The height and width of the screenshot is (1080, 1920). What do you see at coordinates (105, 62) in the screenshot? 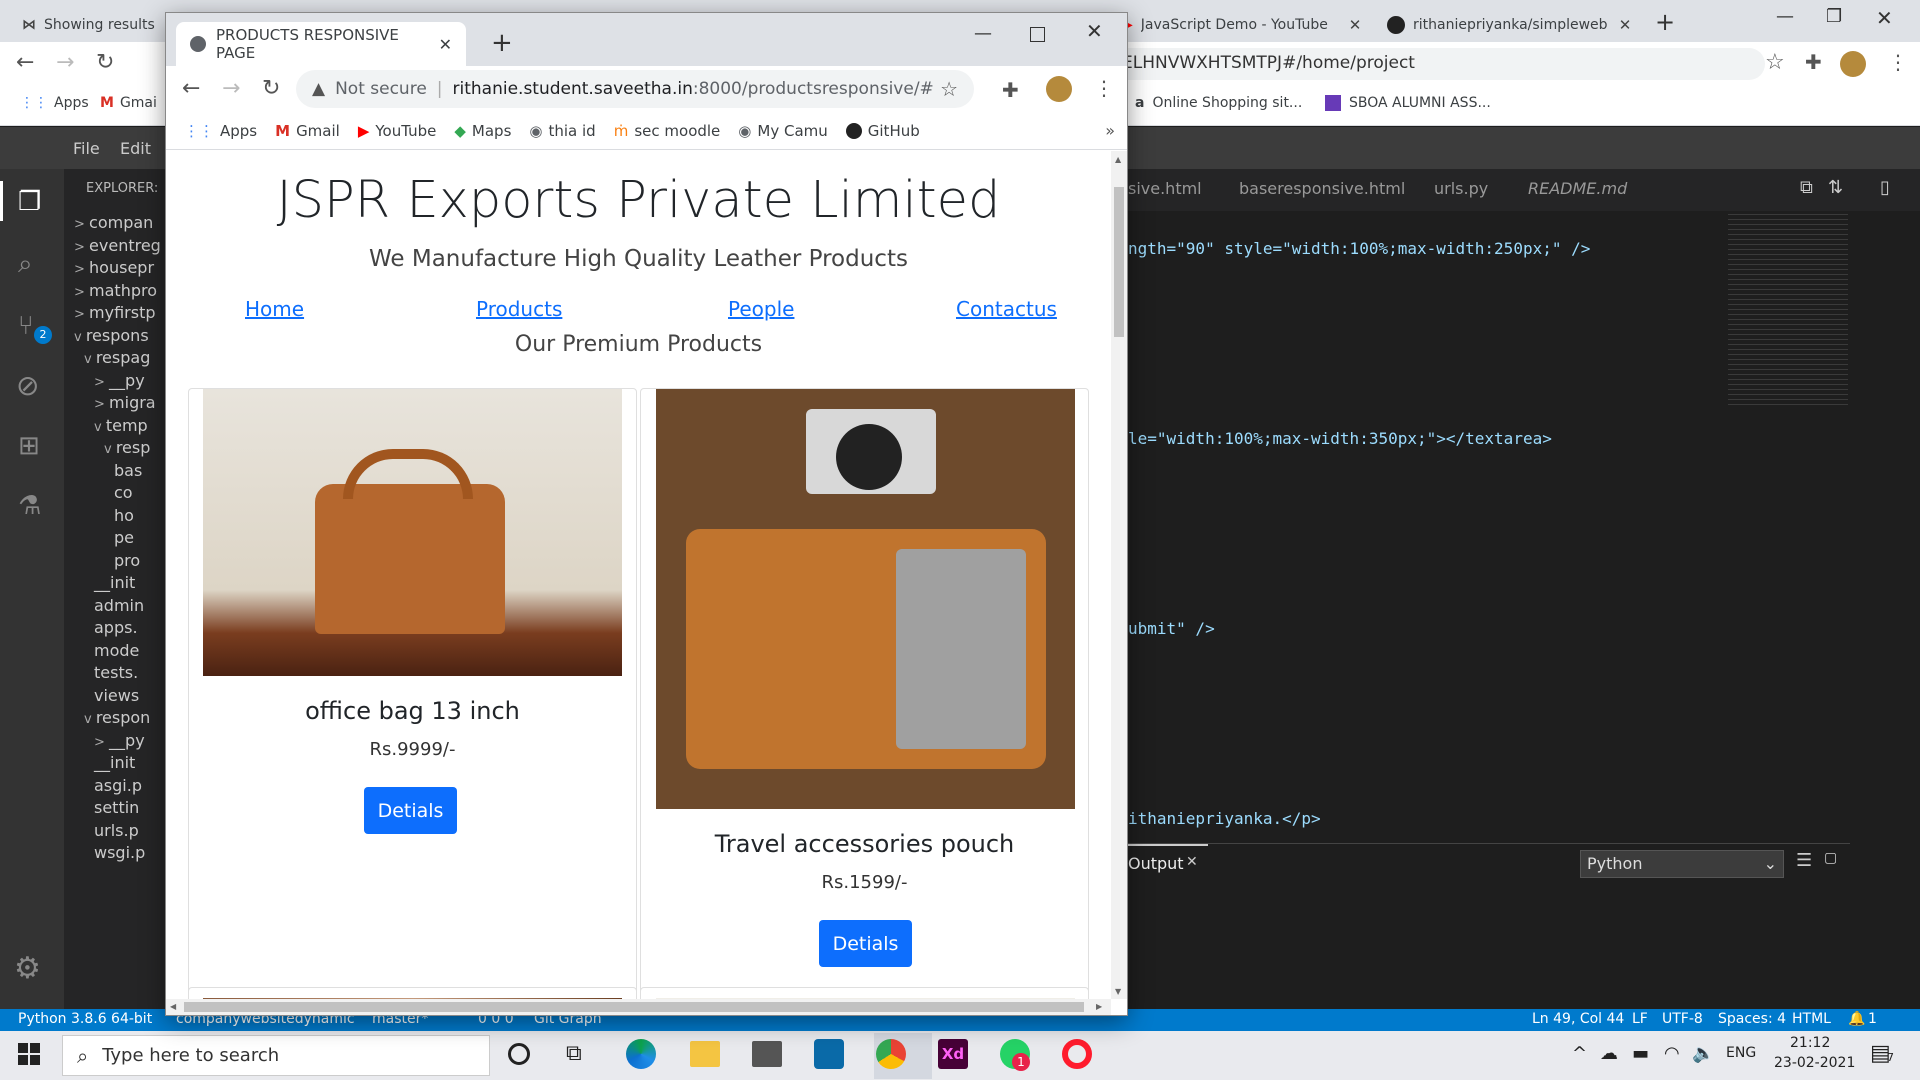
I see `reload-icon: ↻` at bounding box center [105, 62].